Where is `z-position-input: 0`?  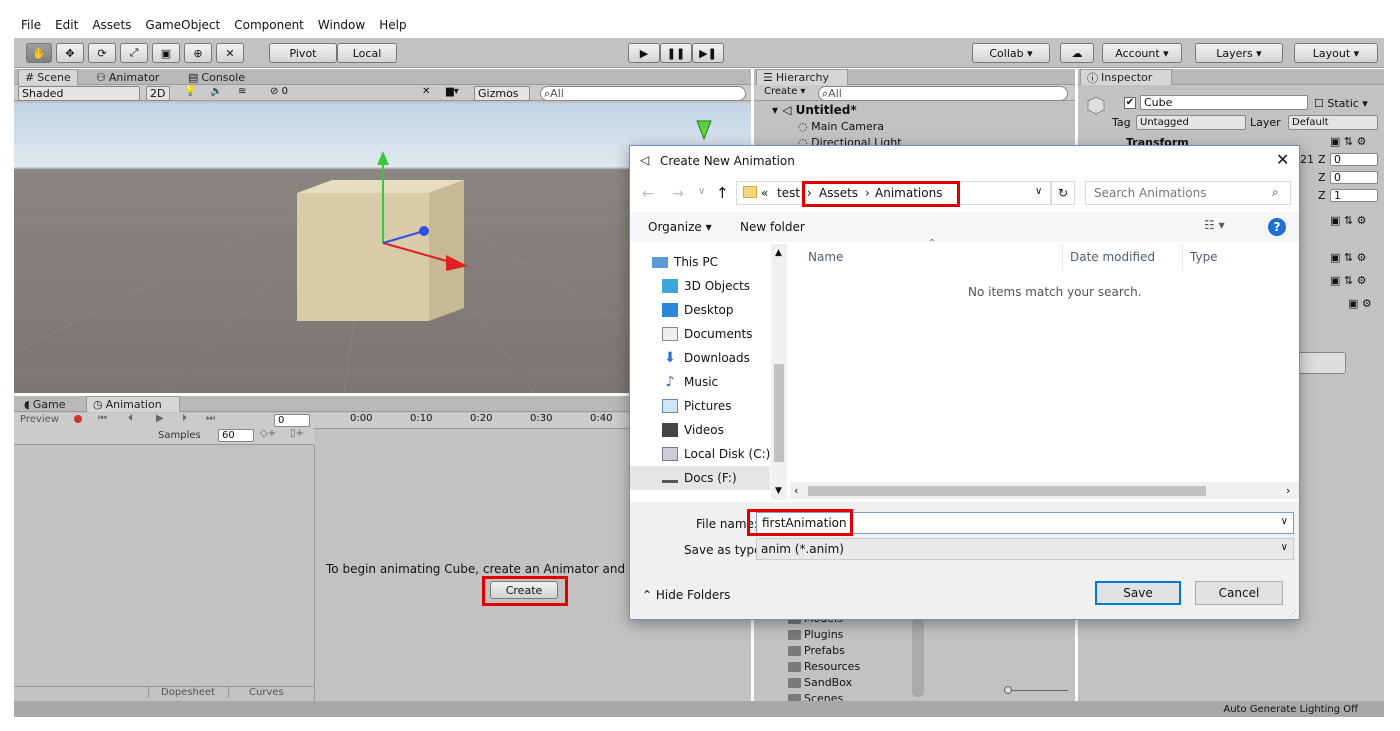 z-position-input: 0 is located at coordinates (1354, 159).